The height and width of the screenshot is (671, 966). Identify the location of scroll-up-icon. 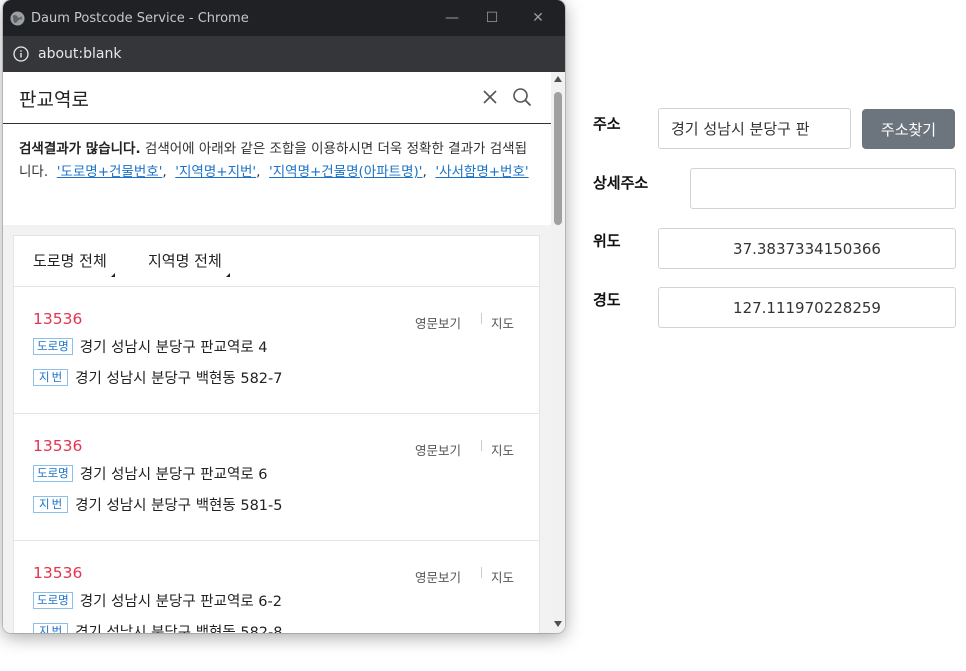
(558, 79).